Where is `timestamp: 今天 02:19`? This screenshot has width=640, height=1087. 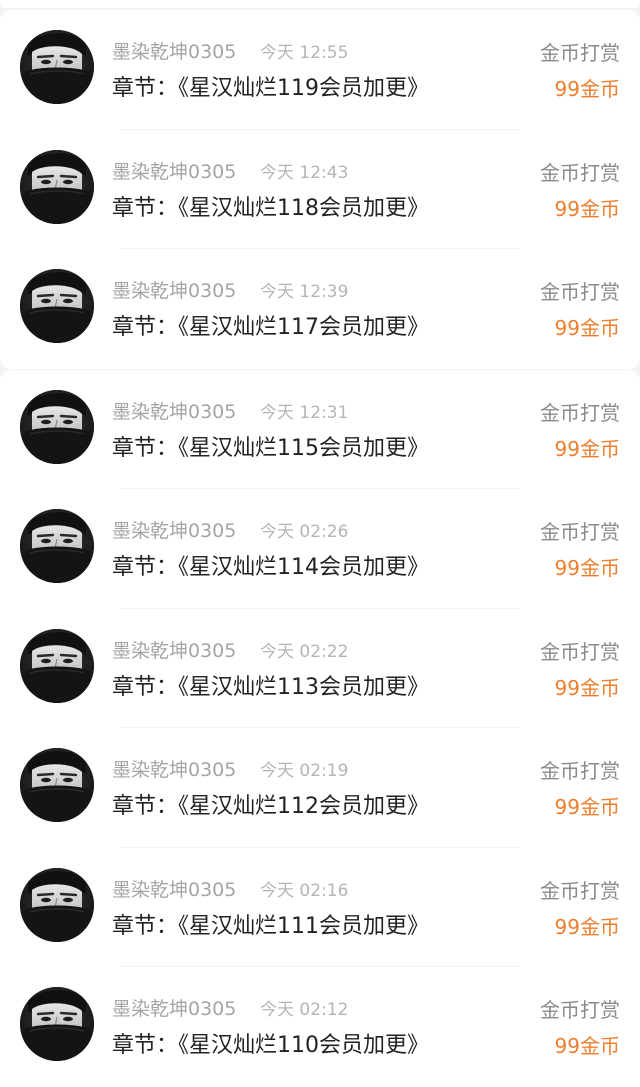
timestamp: 今天 02:19 is located at coordinates (304, 771).